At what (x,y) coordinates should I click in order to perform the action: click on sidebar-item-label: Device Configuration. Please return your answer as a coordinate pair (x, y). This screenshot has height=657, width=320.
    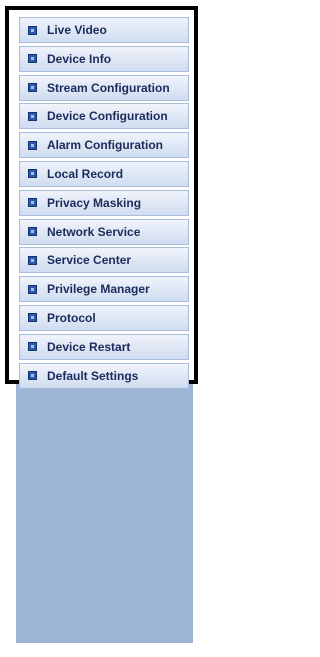
    Looking at the image, I should click on (107, 116).